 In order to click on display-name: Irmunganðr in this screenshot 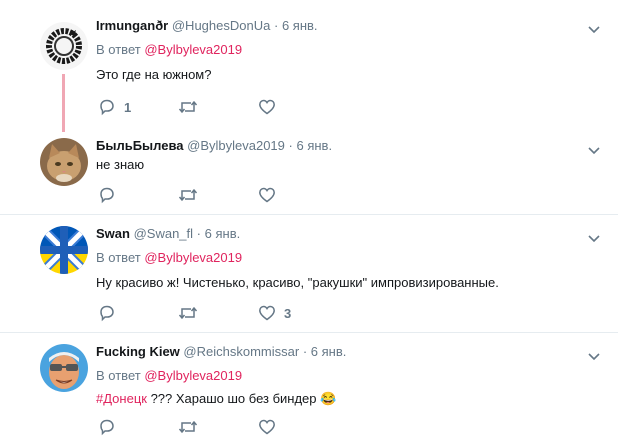, I will do `click(132, 25)`.